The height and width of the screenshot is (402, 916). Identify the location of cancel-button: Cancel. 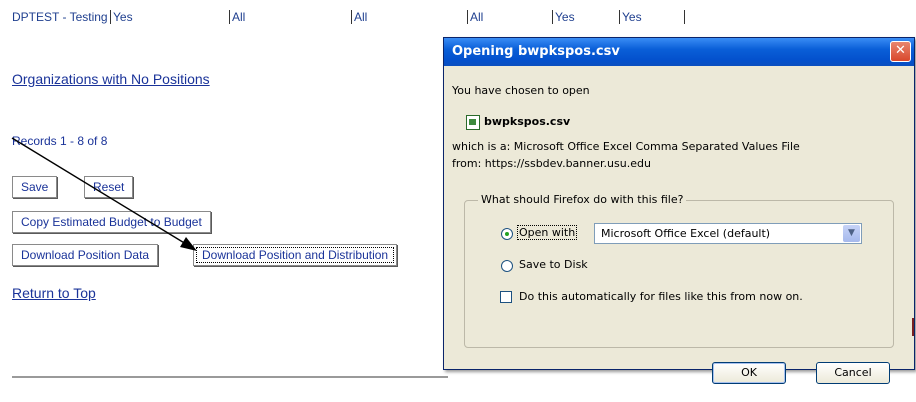
(853, 373).